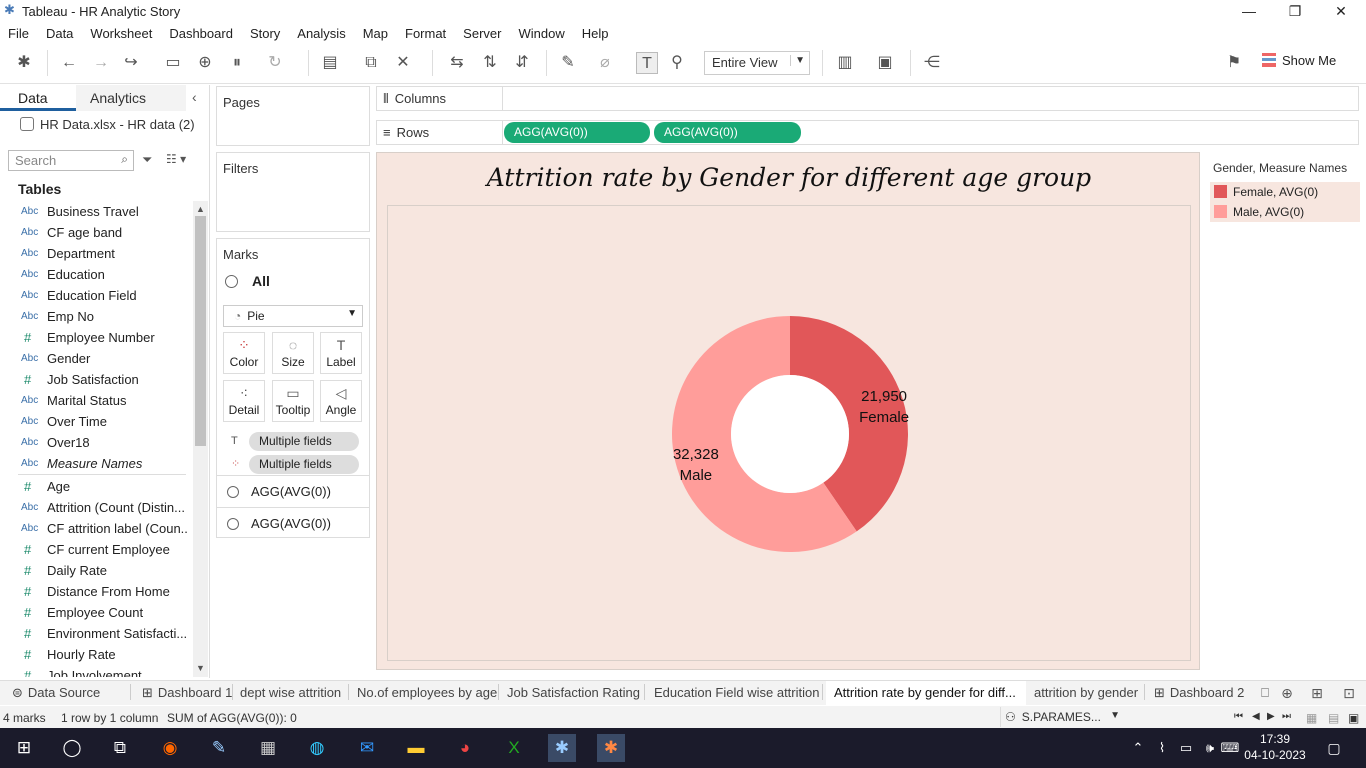 This screenshot has height=768, width=1366. Describe the element at coordinates (237, 63) in the screenshot. I see `pause-updates-icon: ⏸` at that location.